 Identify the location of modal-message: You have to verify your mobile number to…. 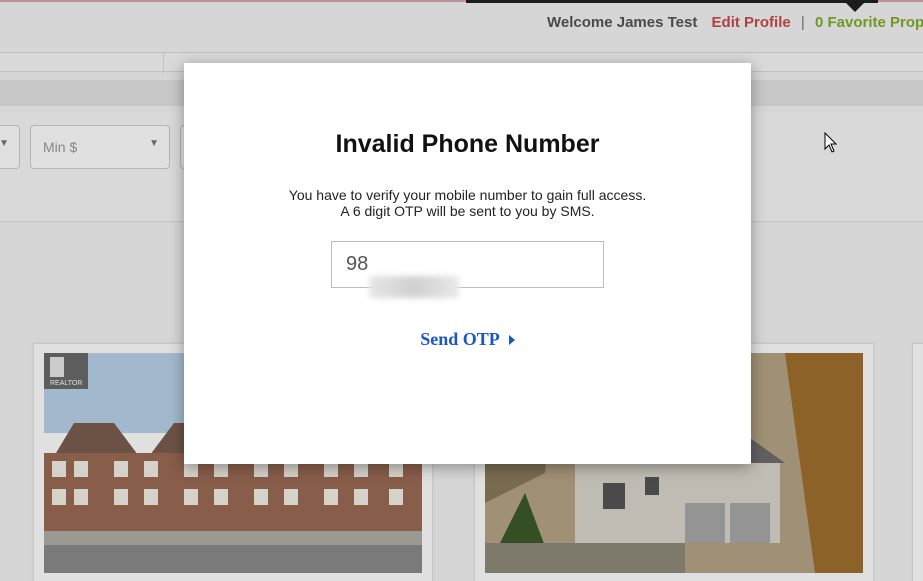
(467, 203).